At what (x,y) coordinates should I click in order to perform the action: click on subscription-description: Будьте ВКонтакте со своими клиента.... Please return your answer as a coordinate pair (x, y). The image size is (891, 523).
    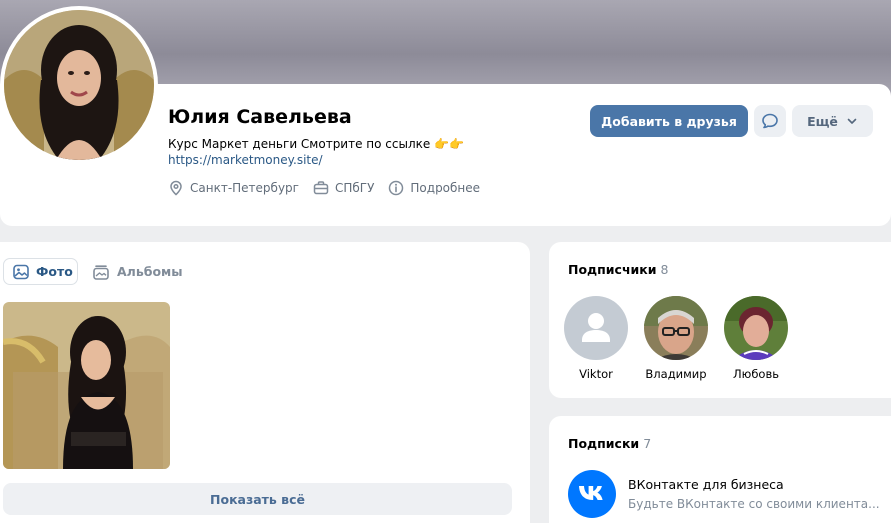
    Looking at the image, I should click on (754, 504).